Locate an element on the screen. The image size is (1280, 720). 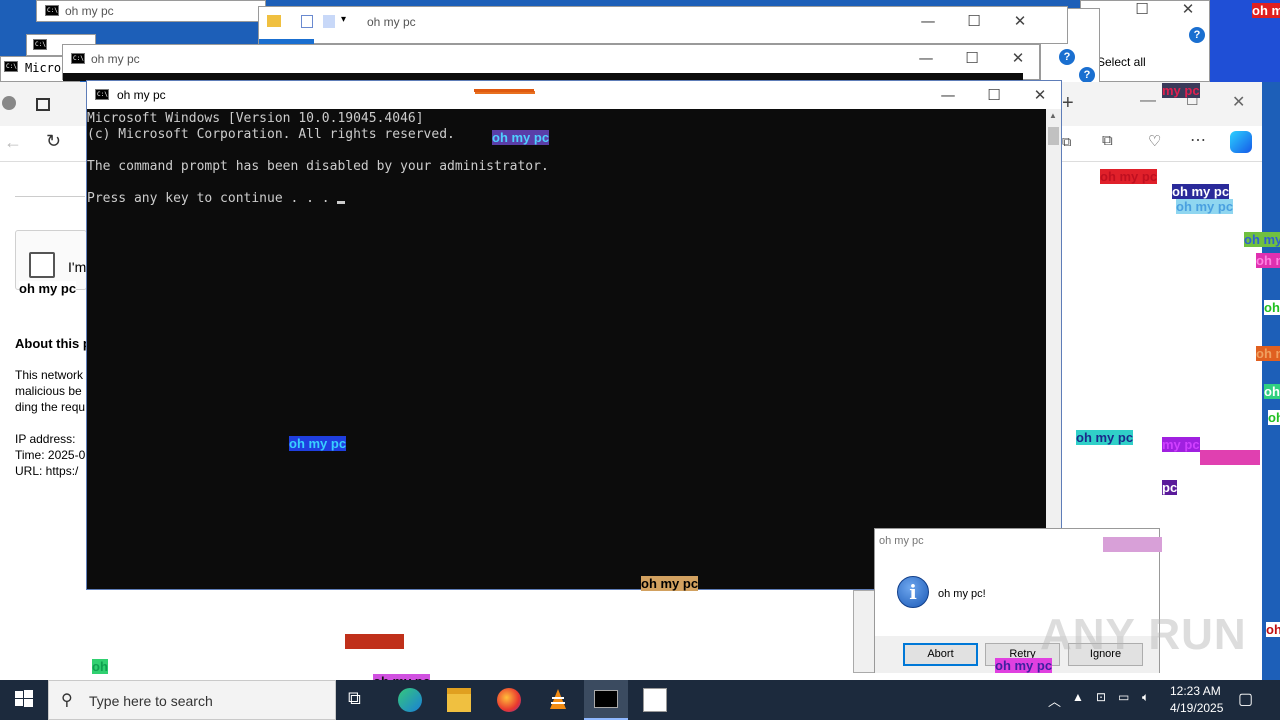
divider is located at coordinates (50, 196).